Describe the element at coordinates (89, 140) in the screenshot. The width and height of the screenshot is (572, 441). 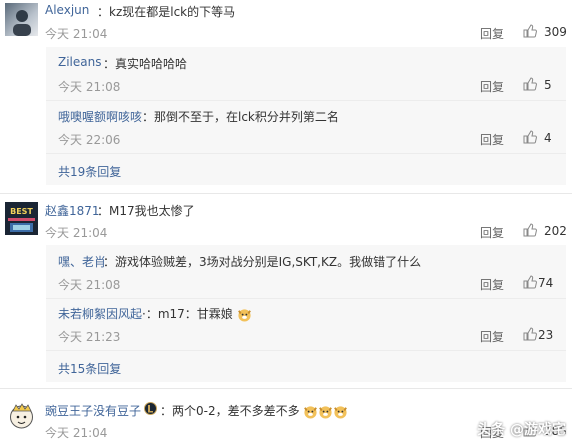
I see `sub-reply-time: 今天 22:06` at that location.